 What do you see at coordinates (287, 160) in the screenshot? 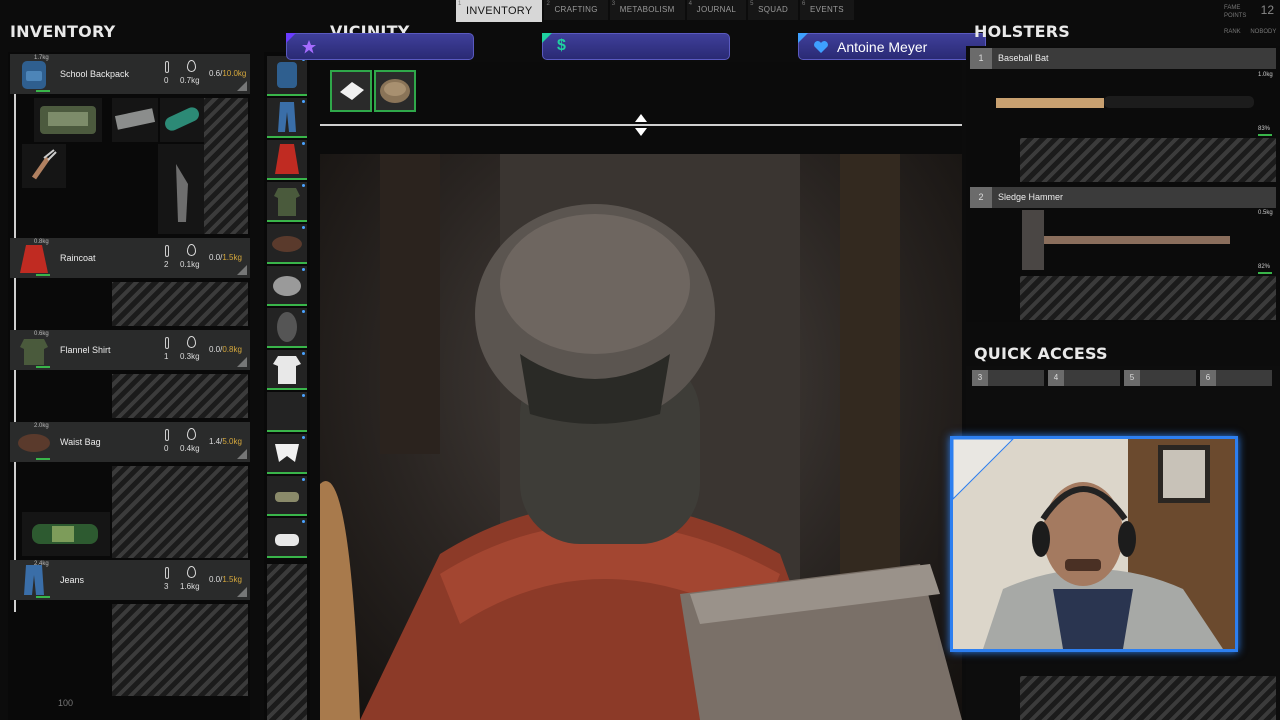
I see `equip-slot-raincoat` at bounding box center [287, 160].